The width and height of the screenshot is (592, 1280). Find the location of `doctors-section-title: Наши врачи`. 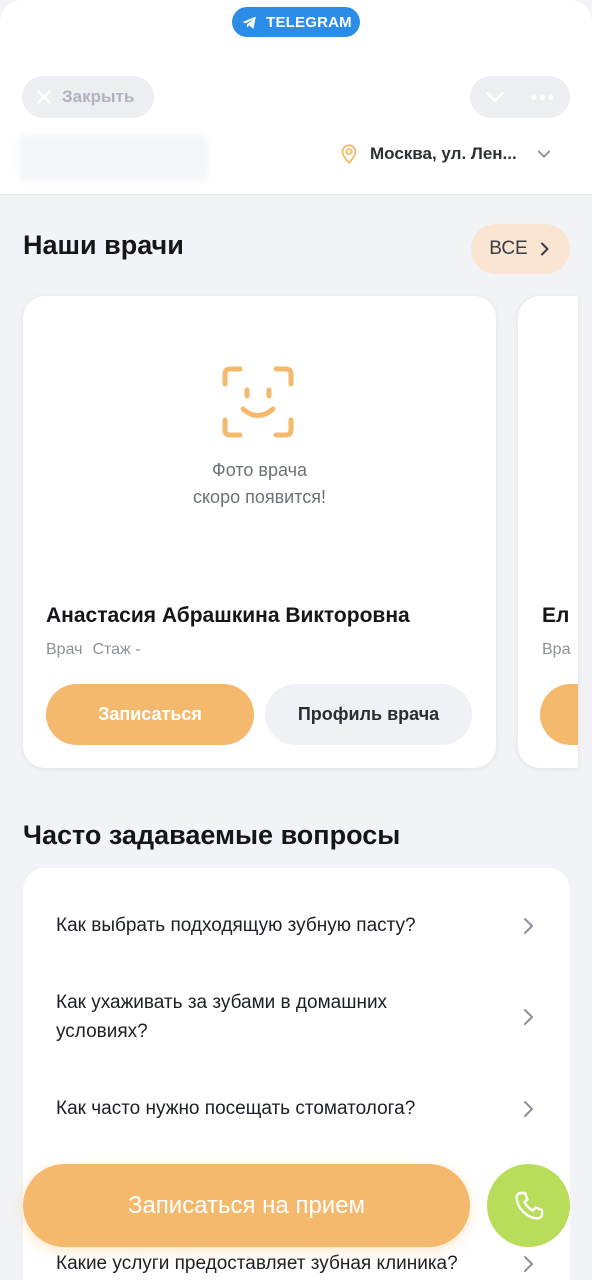

doctors-section-title: Наши врачи is located at coordinates (103, 245).